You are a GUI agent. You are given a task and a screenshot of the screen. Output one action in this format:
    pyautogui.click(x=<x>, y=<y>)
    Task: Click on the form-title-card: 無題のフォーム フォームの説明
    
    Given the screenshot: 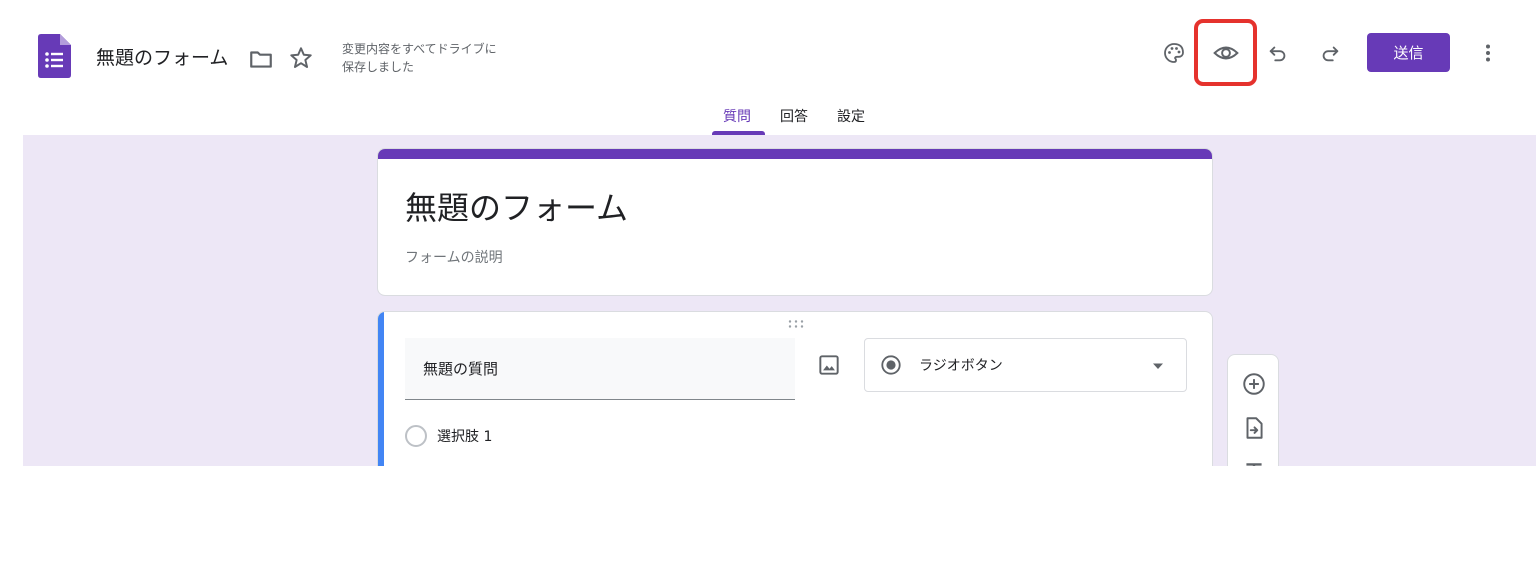 What is the action you would take?
    pyautogui.click(x=795, y=222)
    